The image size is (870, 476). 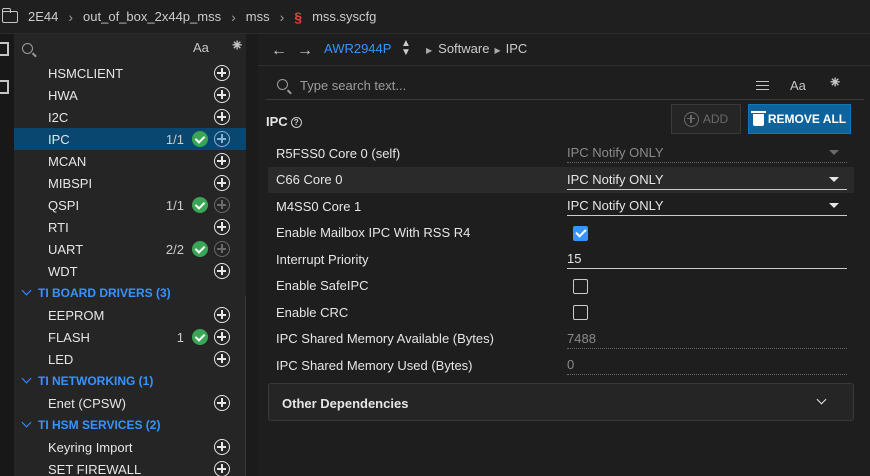 What do you see at coordinates (385, 339) in the screenshot?
I see `config-label: IPC Shared Memory Available (Bytes)` at bounding box center [385, 339].